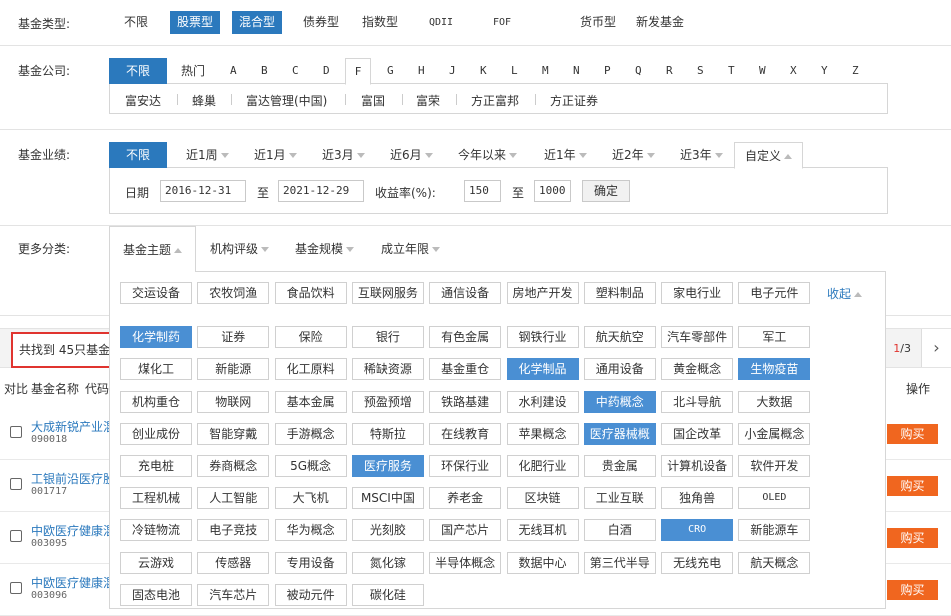 This screenshot has width=951, height=616. What do you see at coordinates (514, 71) in the screenshot?
I see `letter-l: L` at bounding box center [514, 71].